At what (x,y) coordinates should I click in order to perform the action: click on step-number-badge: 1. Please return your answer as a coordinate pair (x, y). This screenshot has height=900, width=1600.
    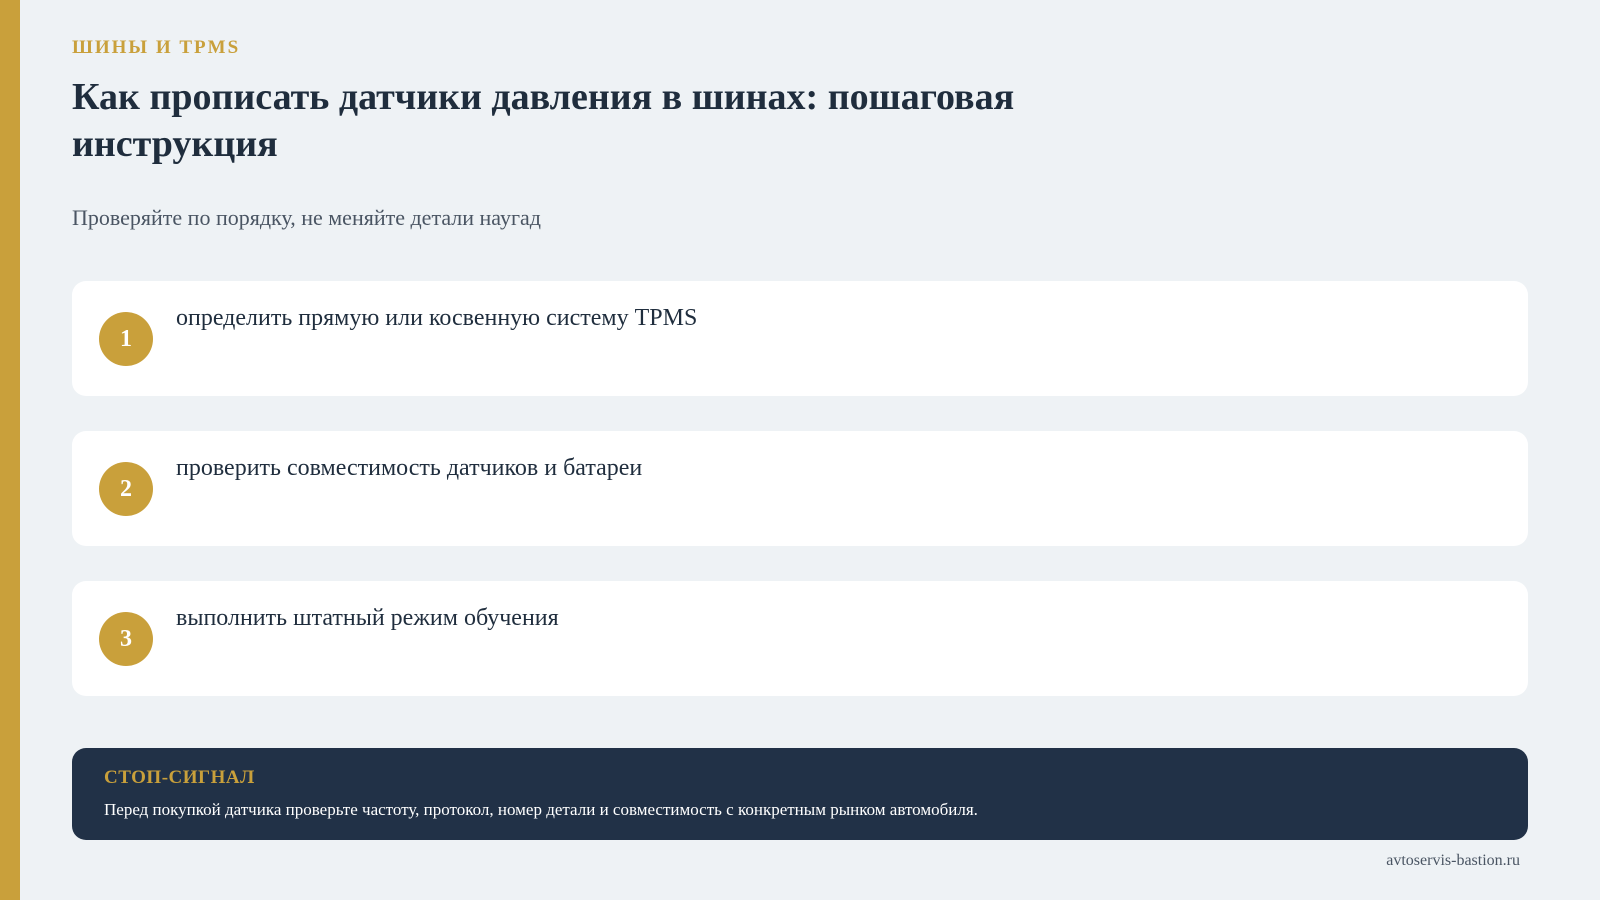
    Looking at the image, I should click on (126, 339).